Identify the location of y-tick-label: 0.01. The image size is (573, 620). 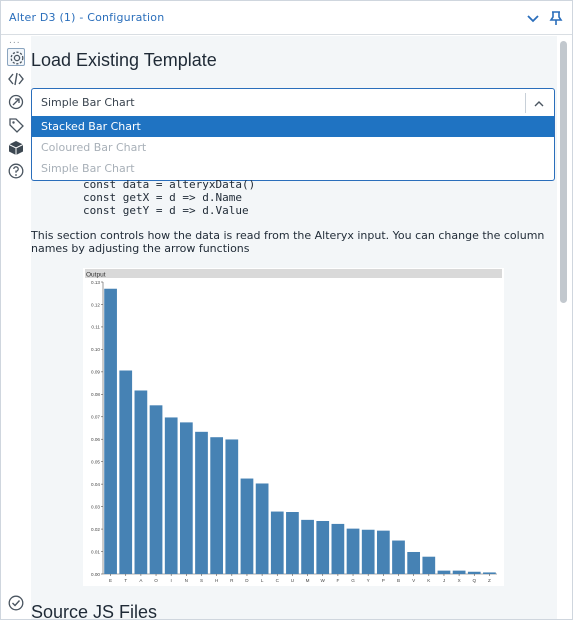
(95, 551).